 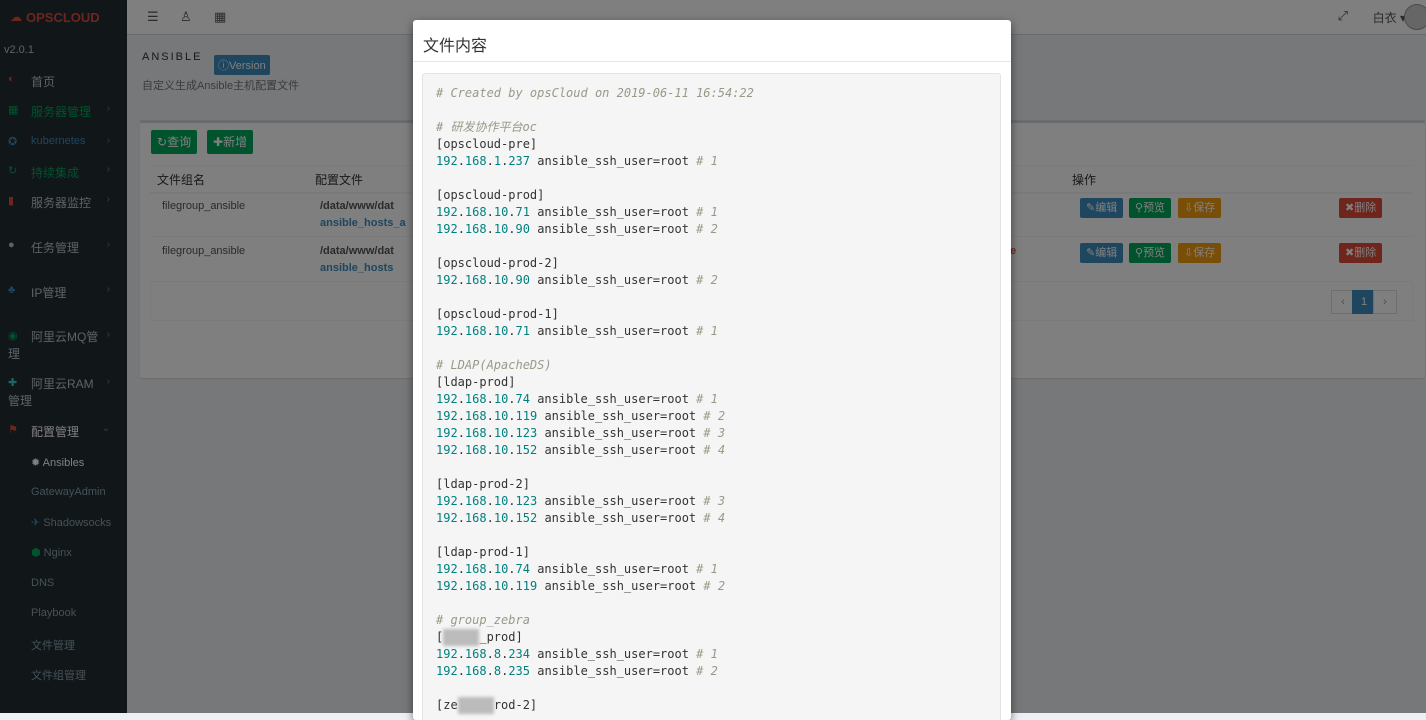 What do you see at coordinates (595, 637) in the screenshot?
I see `code-line: [zebra_prod]` at bounding box center [595, 637].